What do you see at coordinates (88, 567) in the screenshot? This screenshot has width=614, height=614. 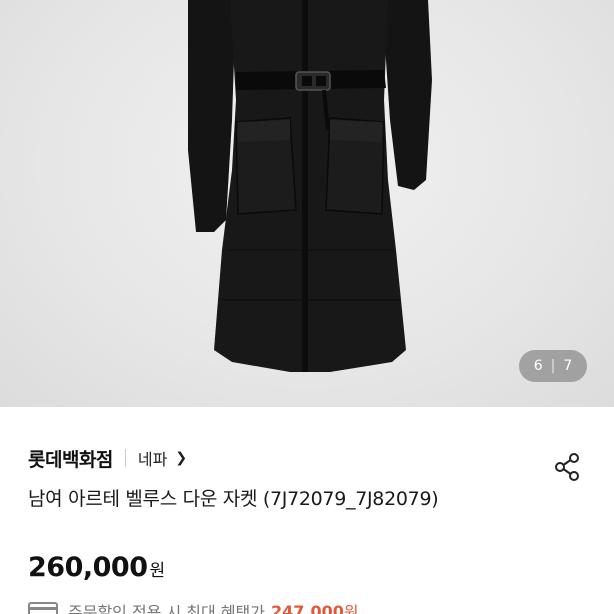 I see `price-value: 260,000` at bounding box center [88, 567].